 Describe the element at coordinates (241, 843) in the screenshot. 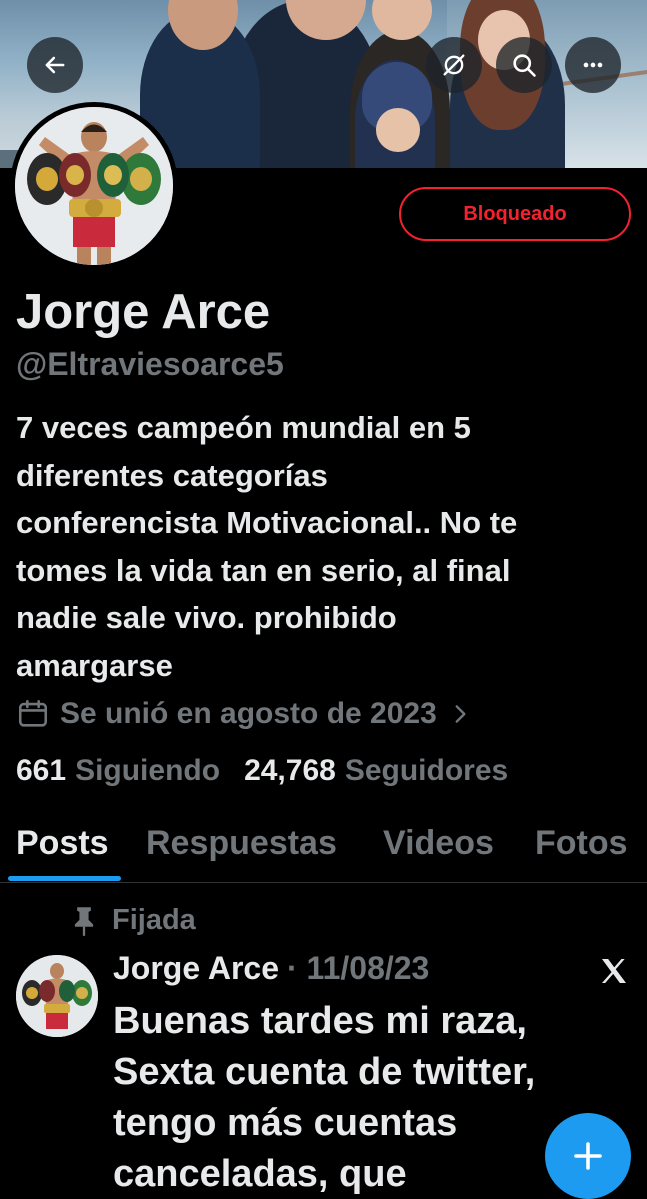

I see `tab-replies: Respuestas` at that location.